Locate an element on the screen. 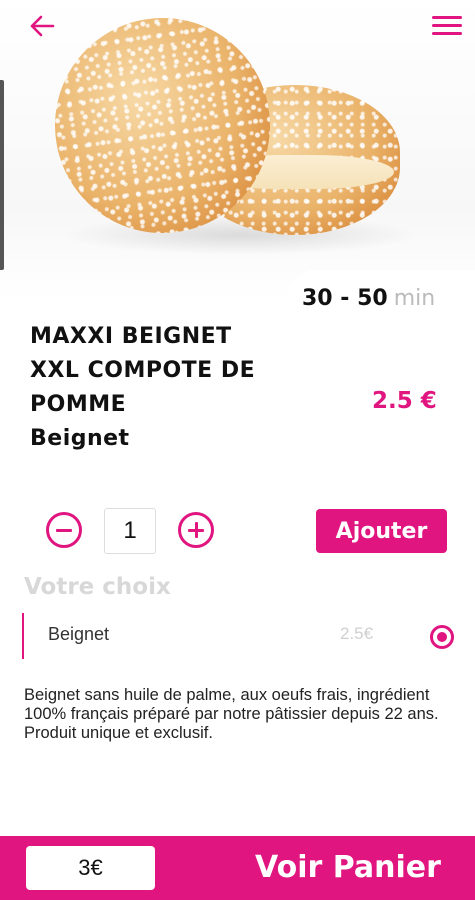 The width and height of the screenshot is (475, 900). add-to-cart-button: Ajouter is located at coordinates (381, 531).